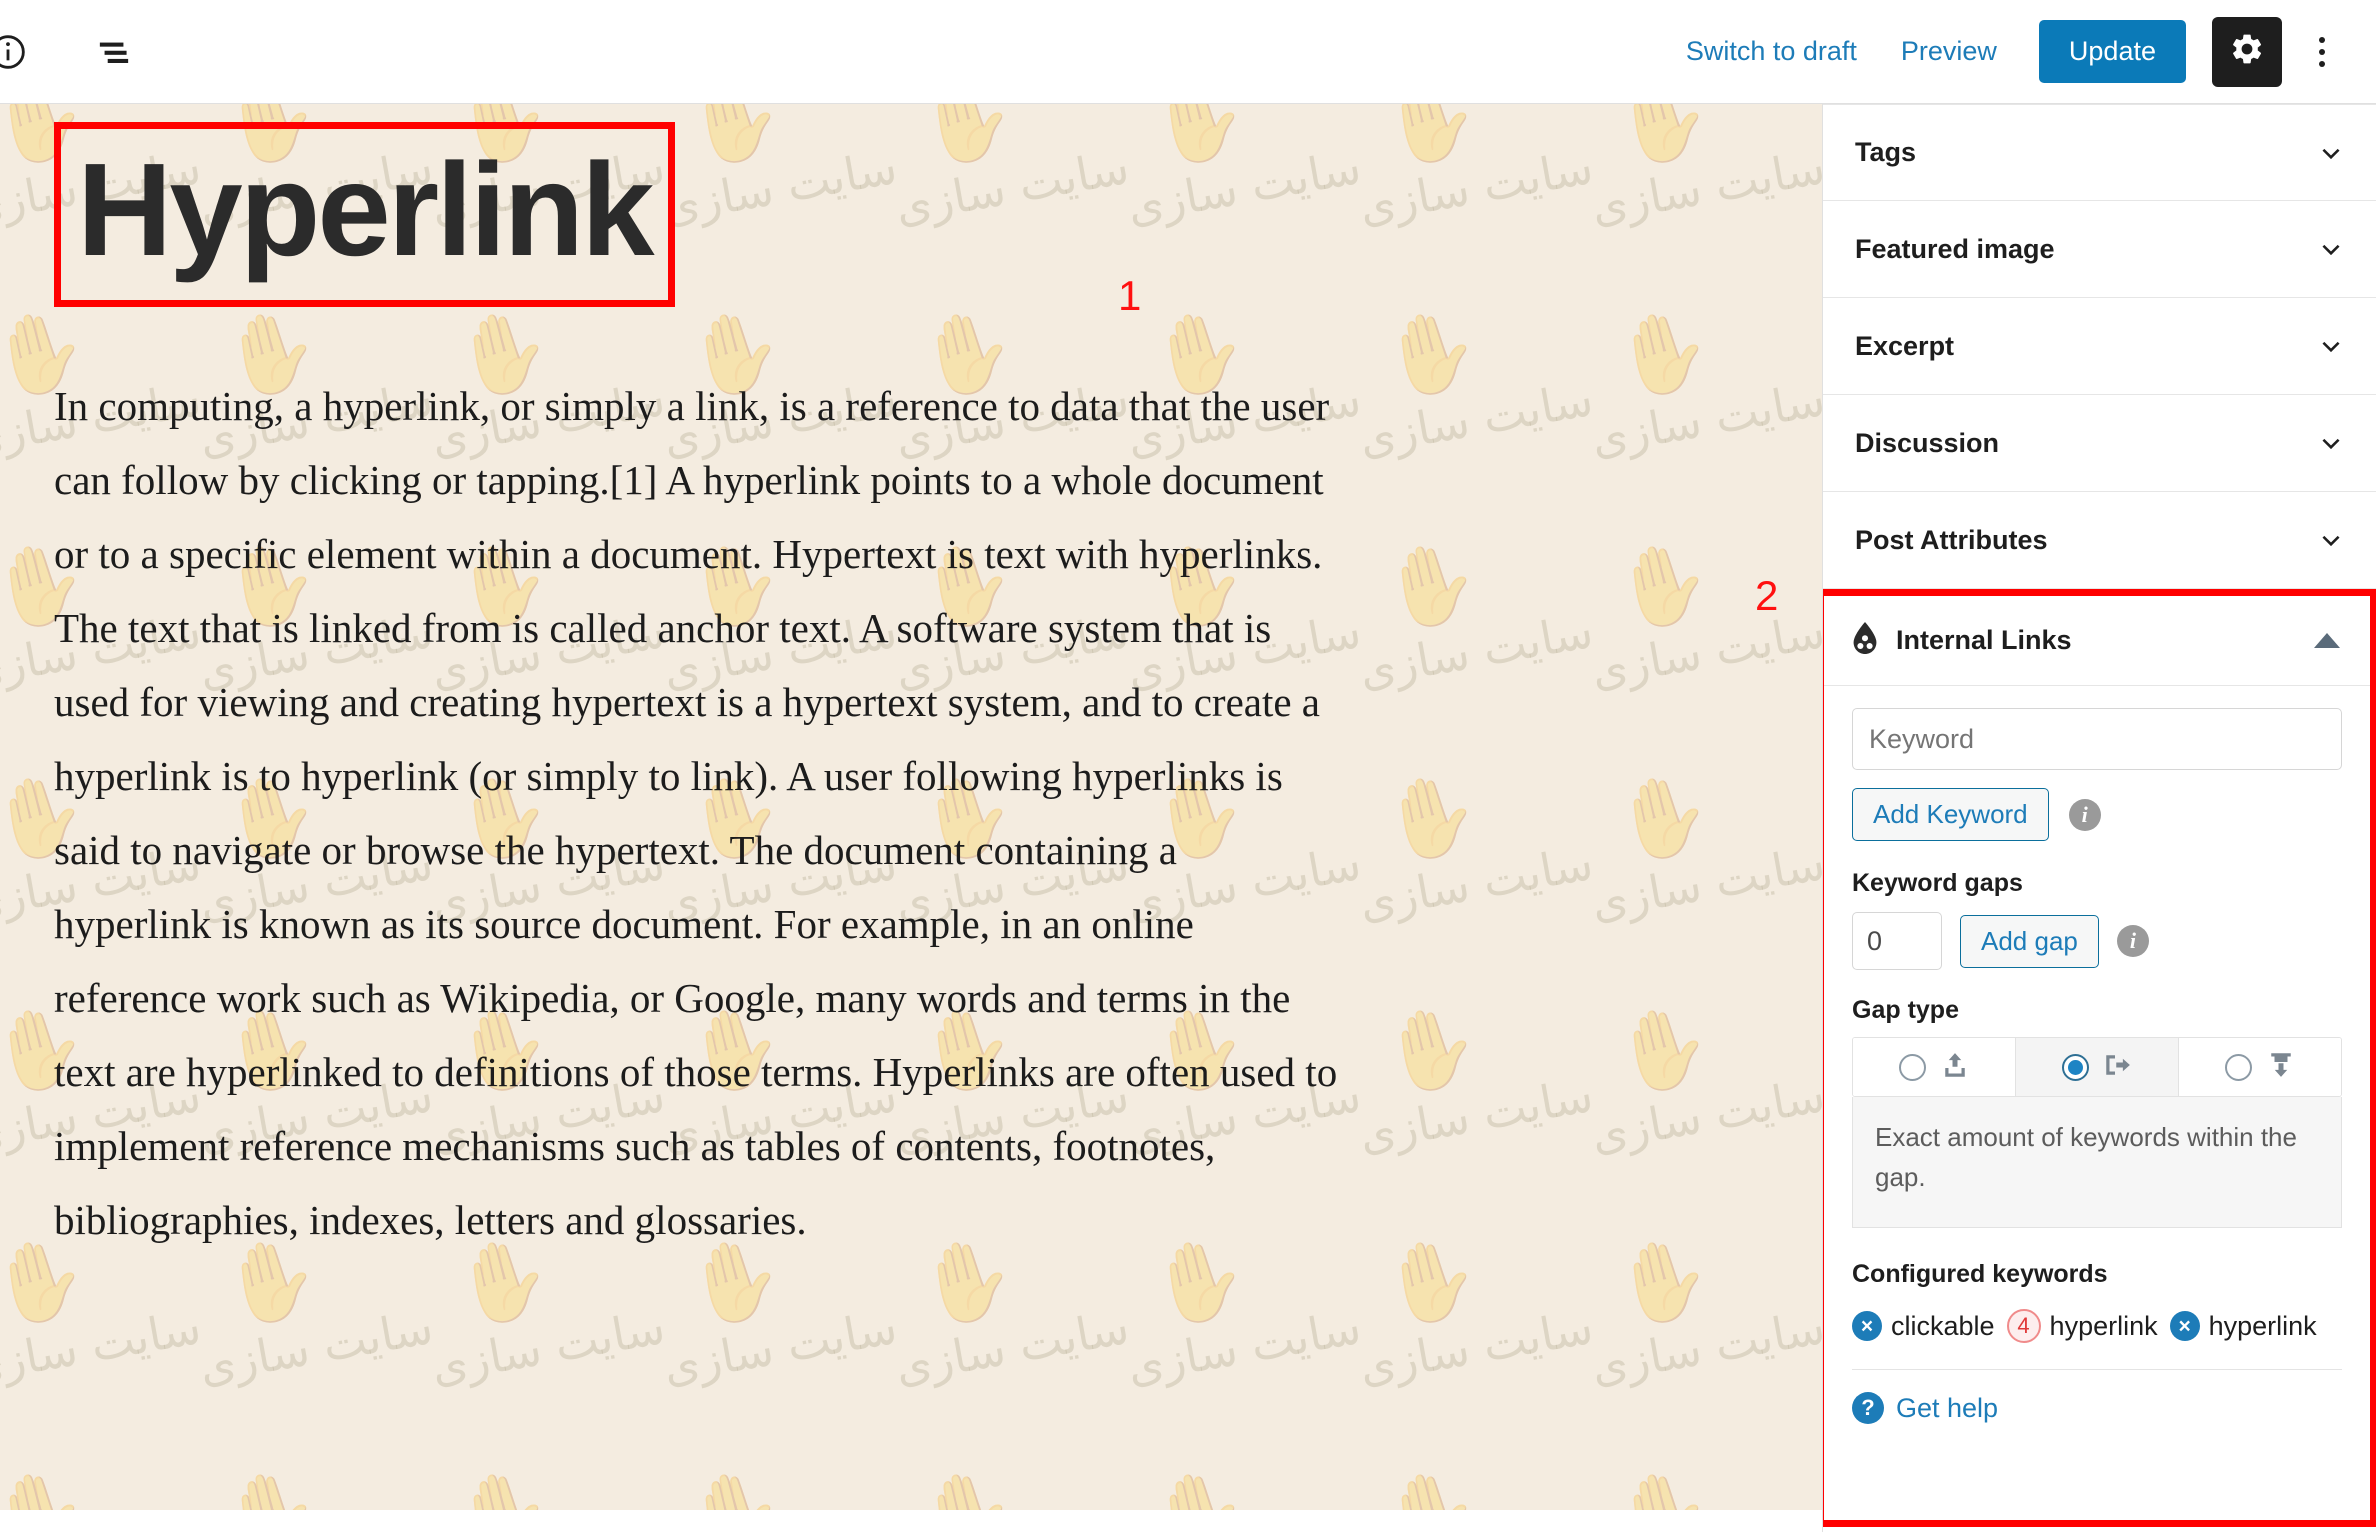 This screenshot has height=1532, width=2376. Describe the element at coordinates (2260, 1067) in the screenshot. I see `gap-type-option-after` at that location.